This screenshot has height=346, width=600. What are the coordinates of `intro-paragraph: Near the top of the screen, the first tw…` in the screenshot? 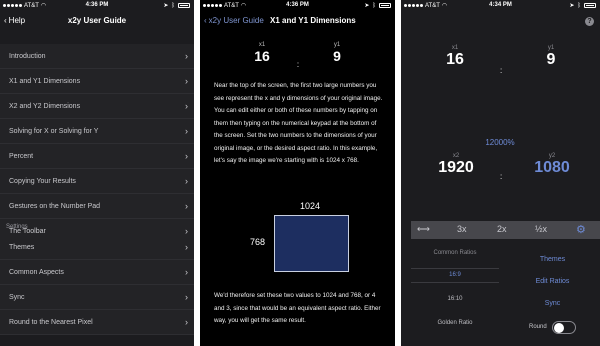 It's located at (298, 123).